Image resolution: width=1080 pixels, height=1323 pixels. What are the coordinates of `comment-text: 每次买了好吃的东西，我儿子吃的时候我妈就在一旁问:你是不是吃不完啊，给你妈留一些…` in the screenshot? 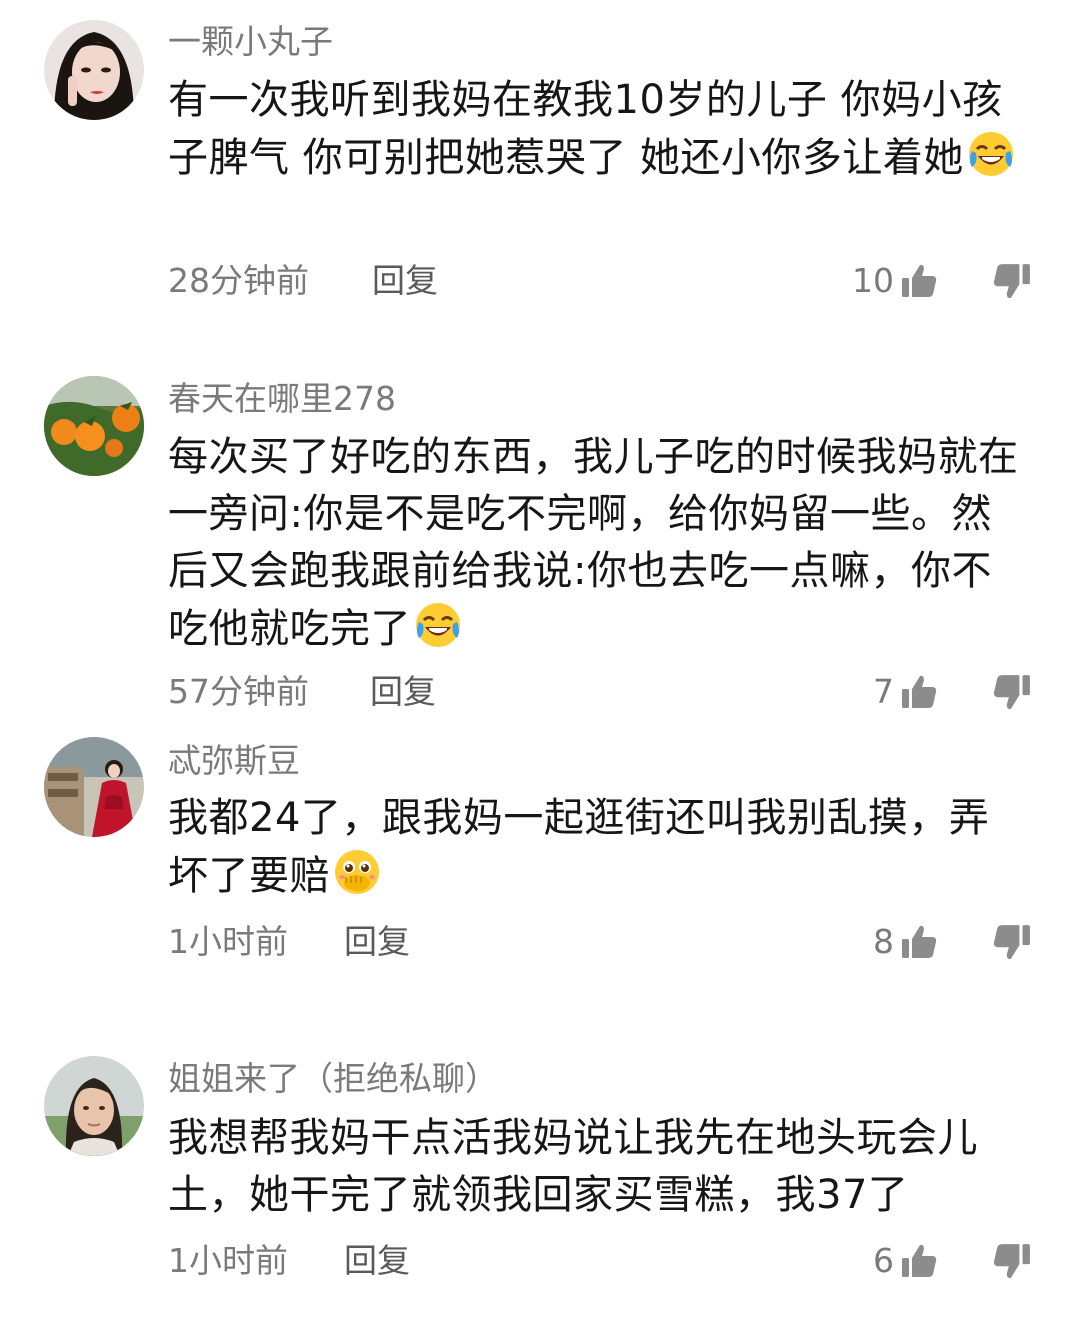 It's located at (598, 543).